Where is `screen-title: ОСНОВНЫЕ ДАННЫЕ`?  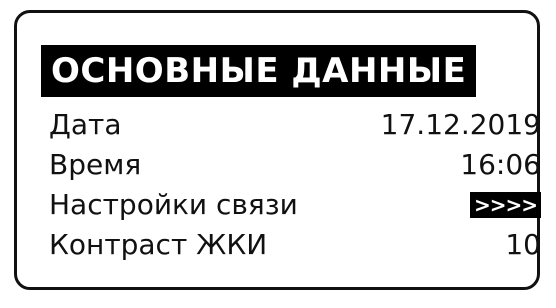
screen-title: ОСНОВНЫЕ ДАННЫЕ is located at coordinates (259, 71).